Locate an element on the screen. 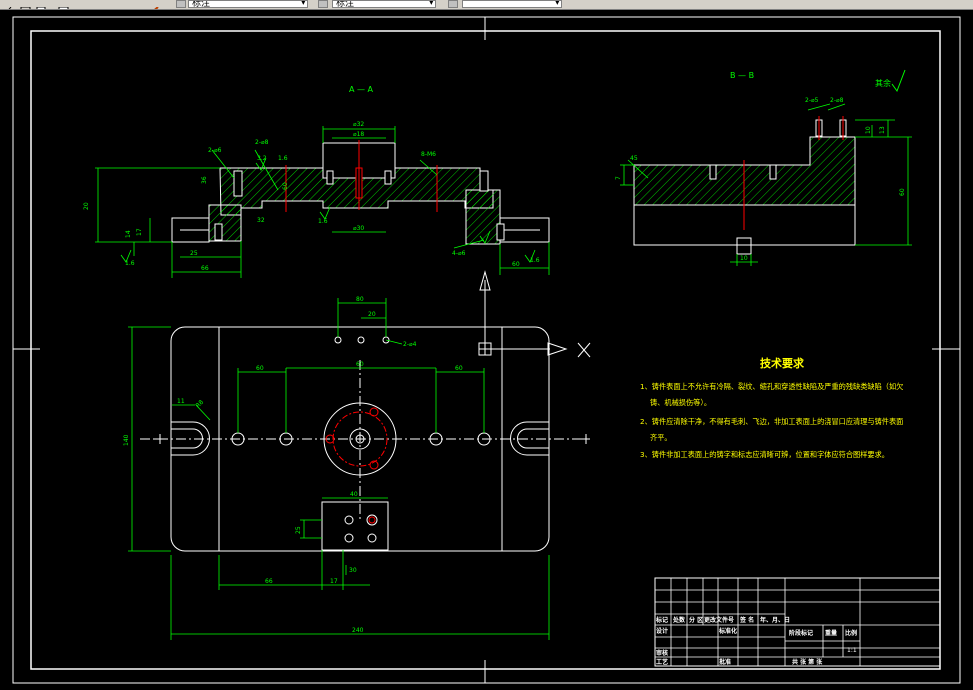 The width and height of the screenshot is (973, 690). dim-text: ⌀18 is located at coordinates (358, 134).